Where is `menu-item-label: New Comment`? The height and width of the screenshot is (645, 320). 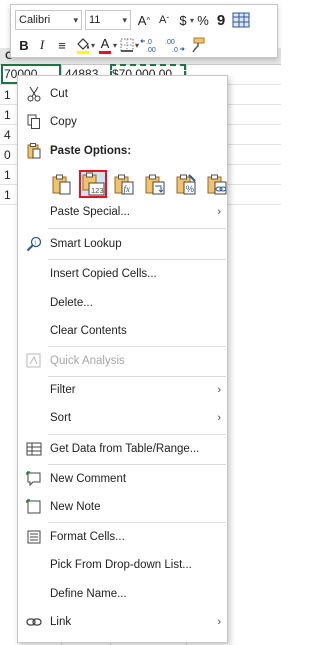 menu-item-label: New Comment is located at coordinates (88, 479).